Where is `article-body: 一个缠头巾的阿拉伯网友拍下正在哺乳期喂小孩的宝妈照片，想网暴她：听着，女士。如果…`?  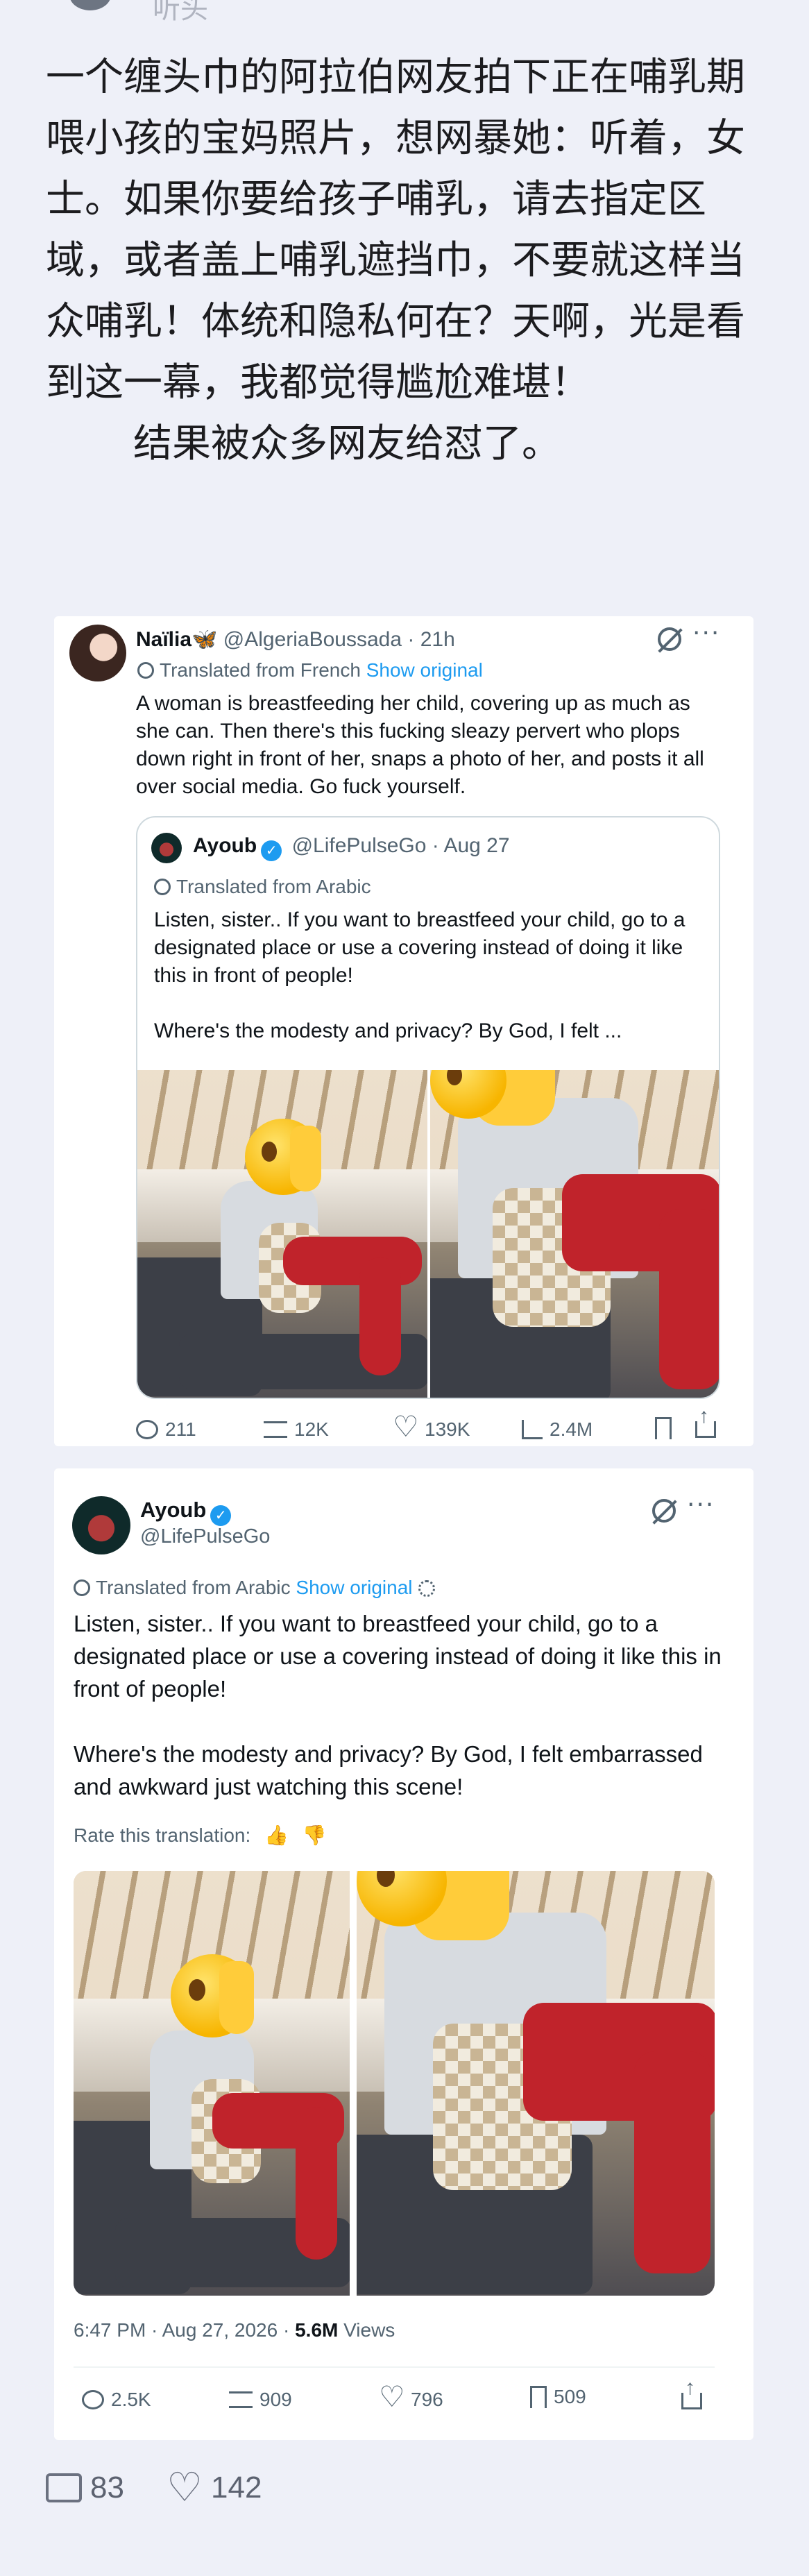 article-body: 一个缠头巾的阿拉伯网友拍下正在哺乳期喂小孩的宝妈照片，想网暴她：听着，女士。如果… is located at coordinates (407, 261).